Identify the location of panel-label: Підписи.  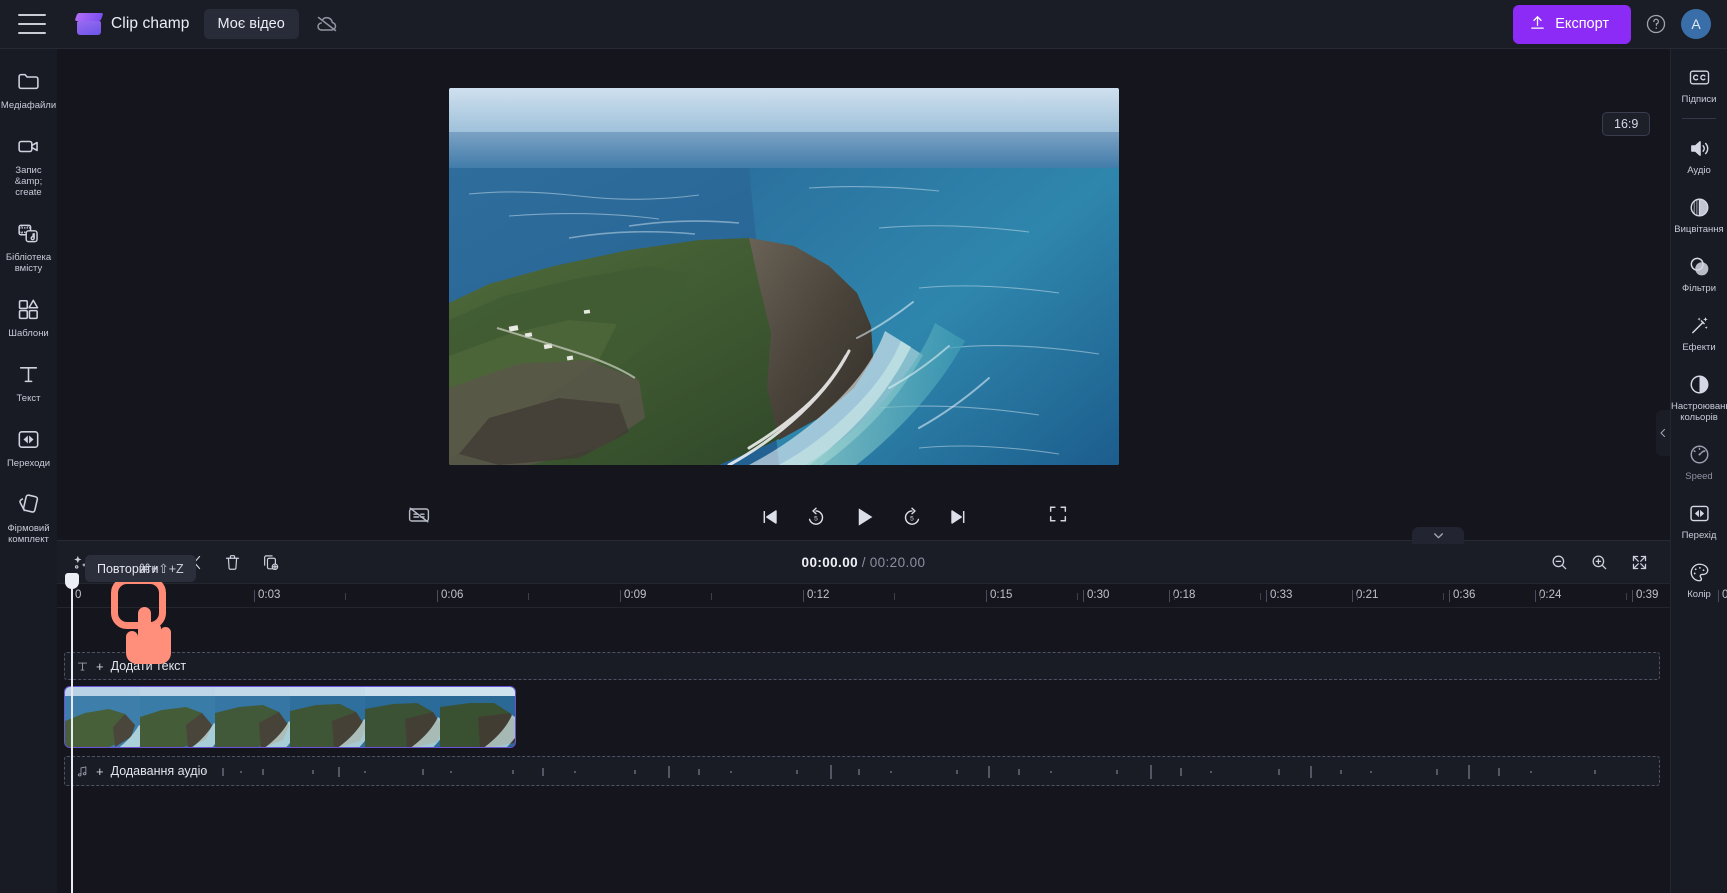
(1699, 99).